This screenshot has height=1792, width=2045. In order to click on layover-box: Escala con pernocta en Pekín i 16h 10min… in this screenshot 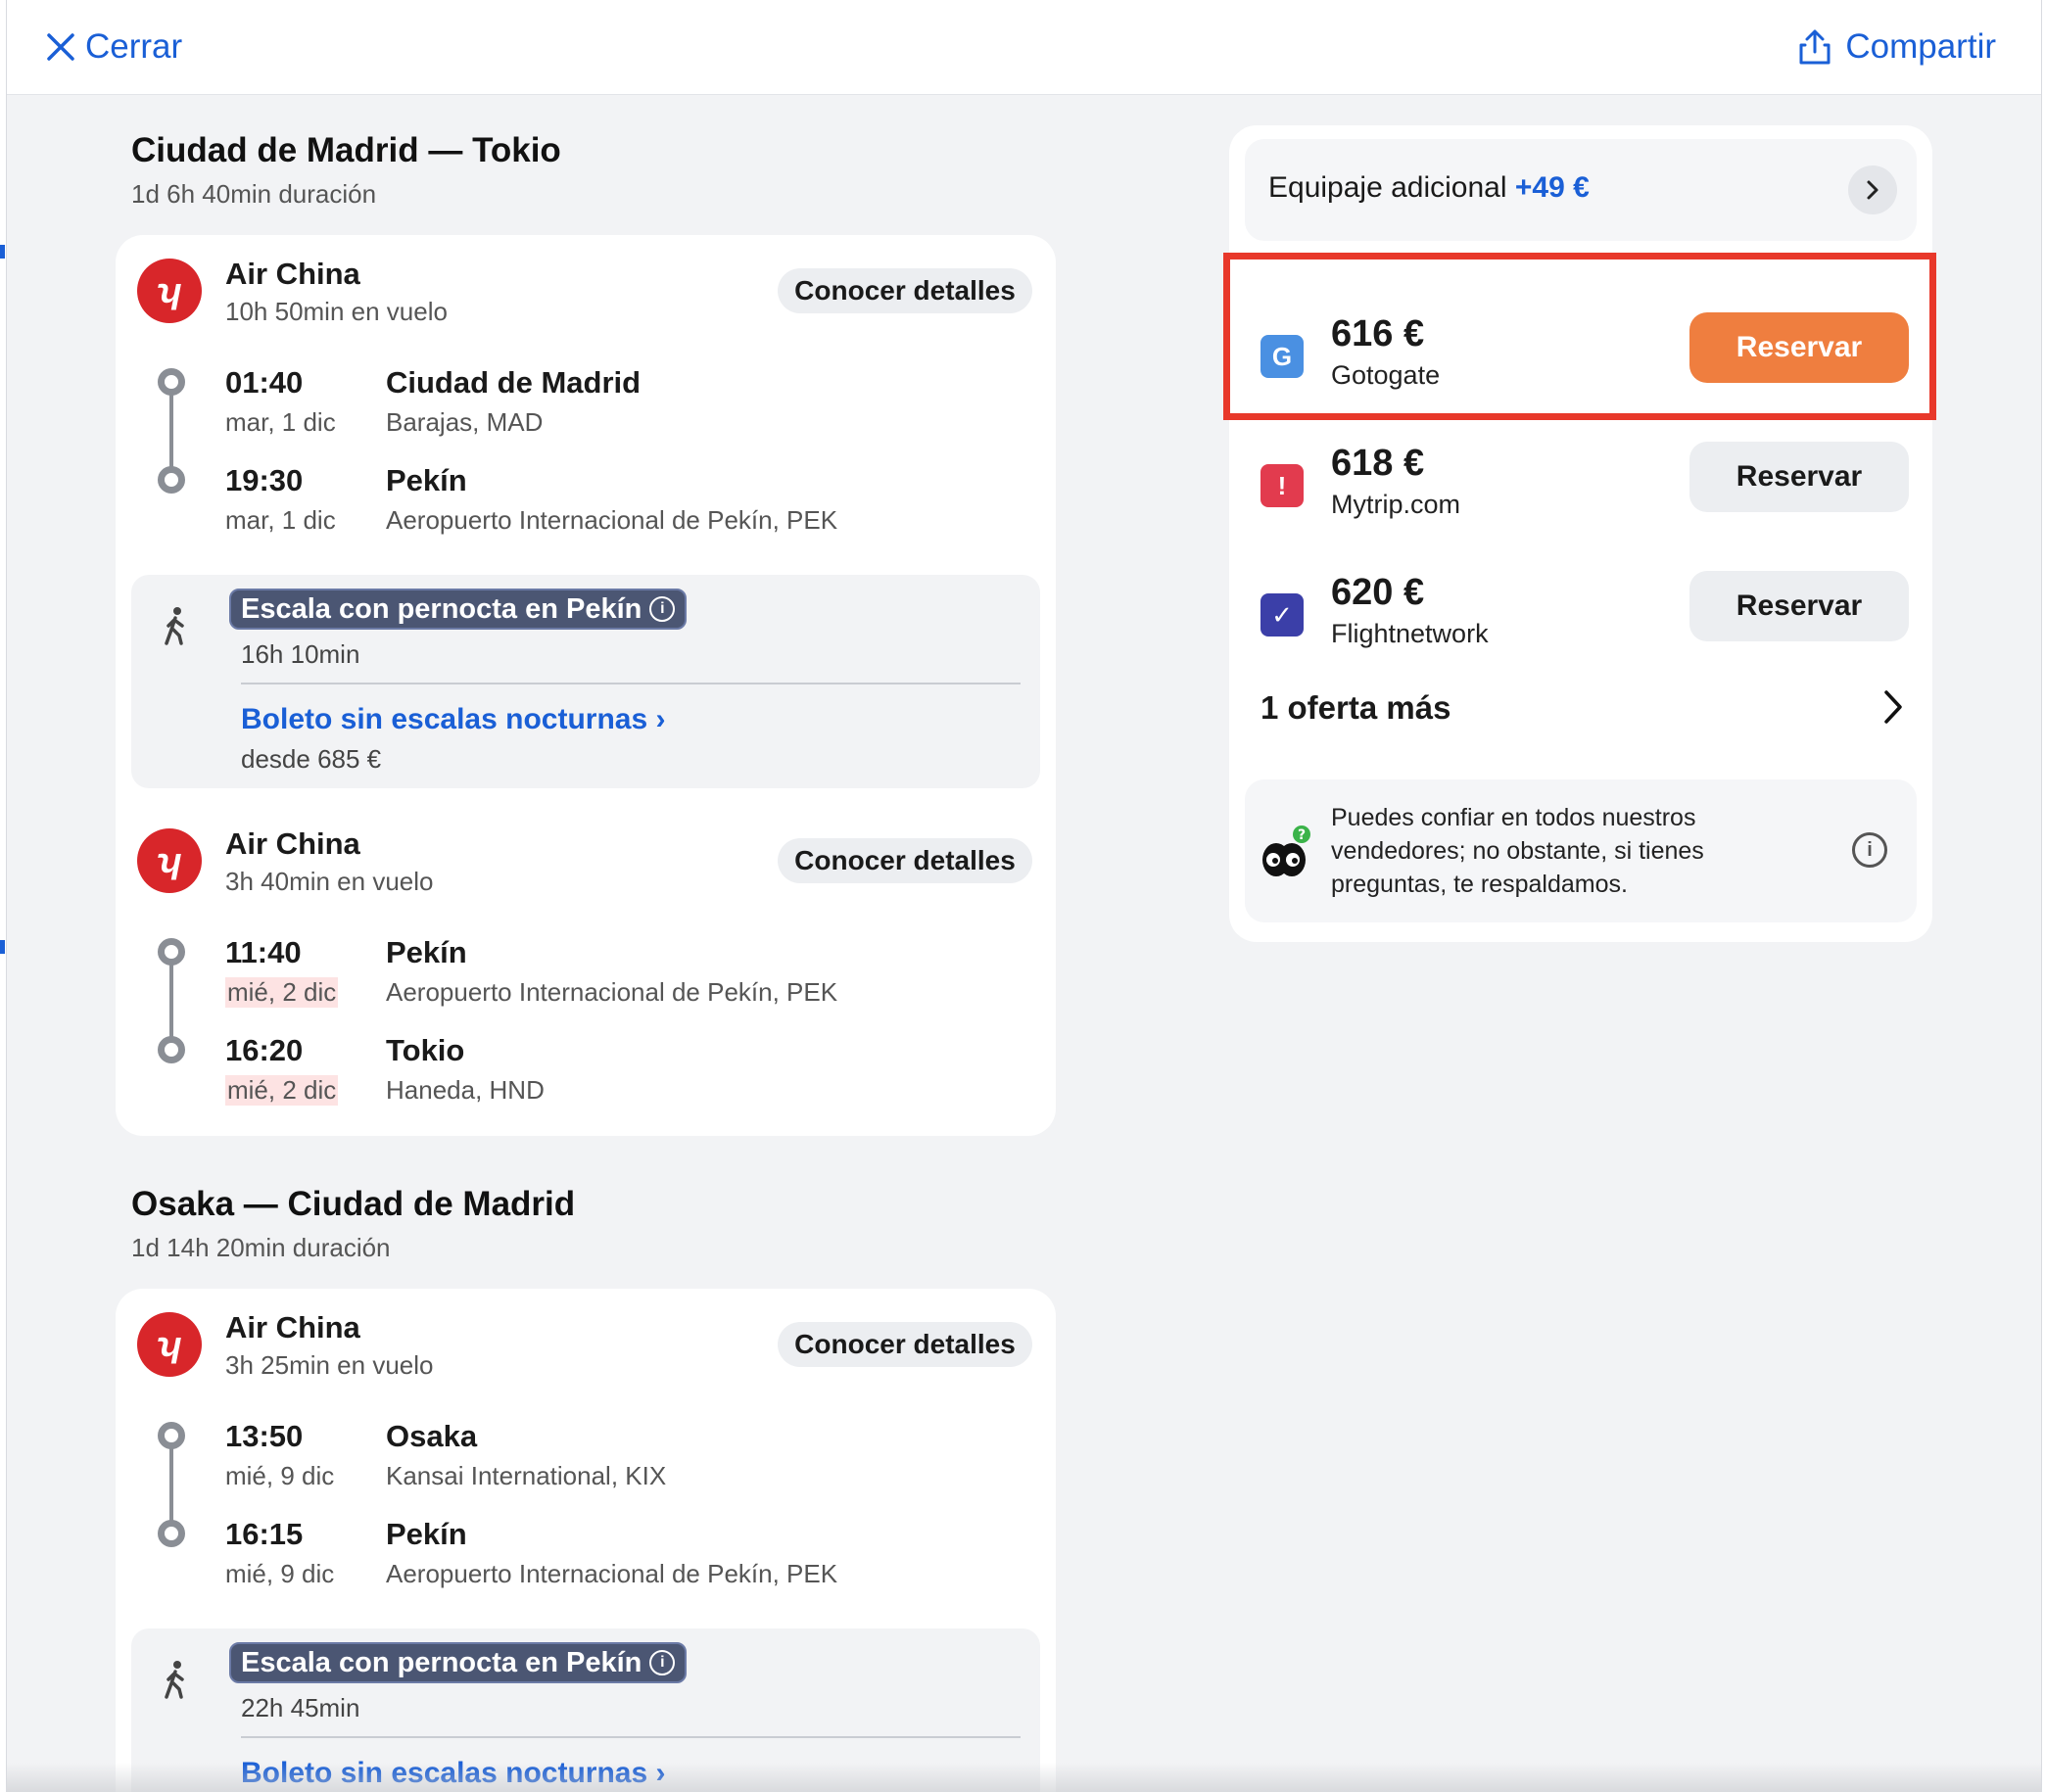, I will do `click(585, 682)`.